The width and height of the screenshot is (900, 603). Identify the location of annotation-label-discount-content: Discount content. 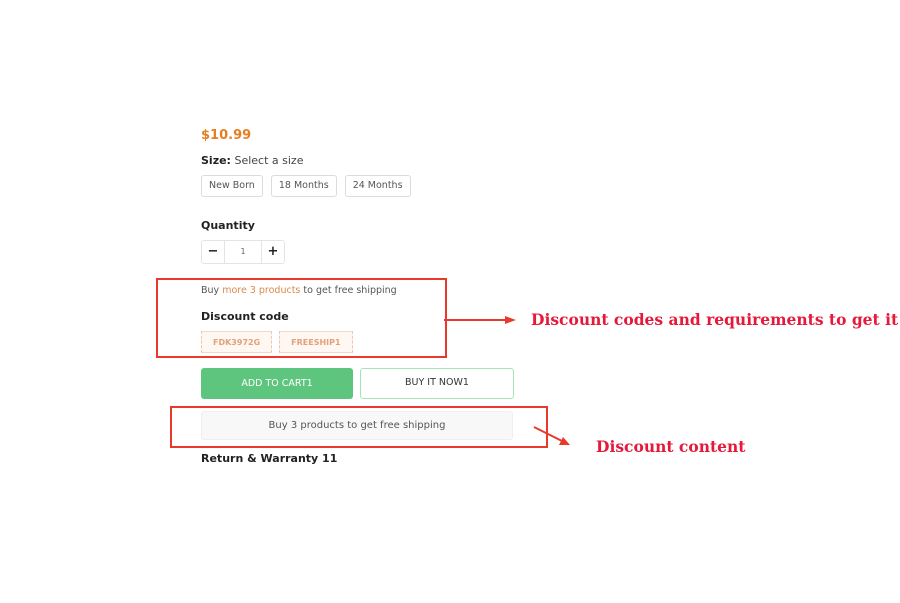
(671, 446).